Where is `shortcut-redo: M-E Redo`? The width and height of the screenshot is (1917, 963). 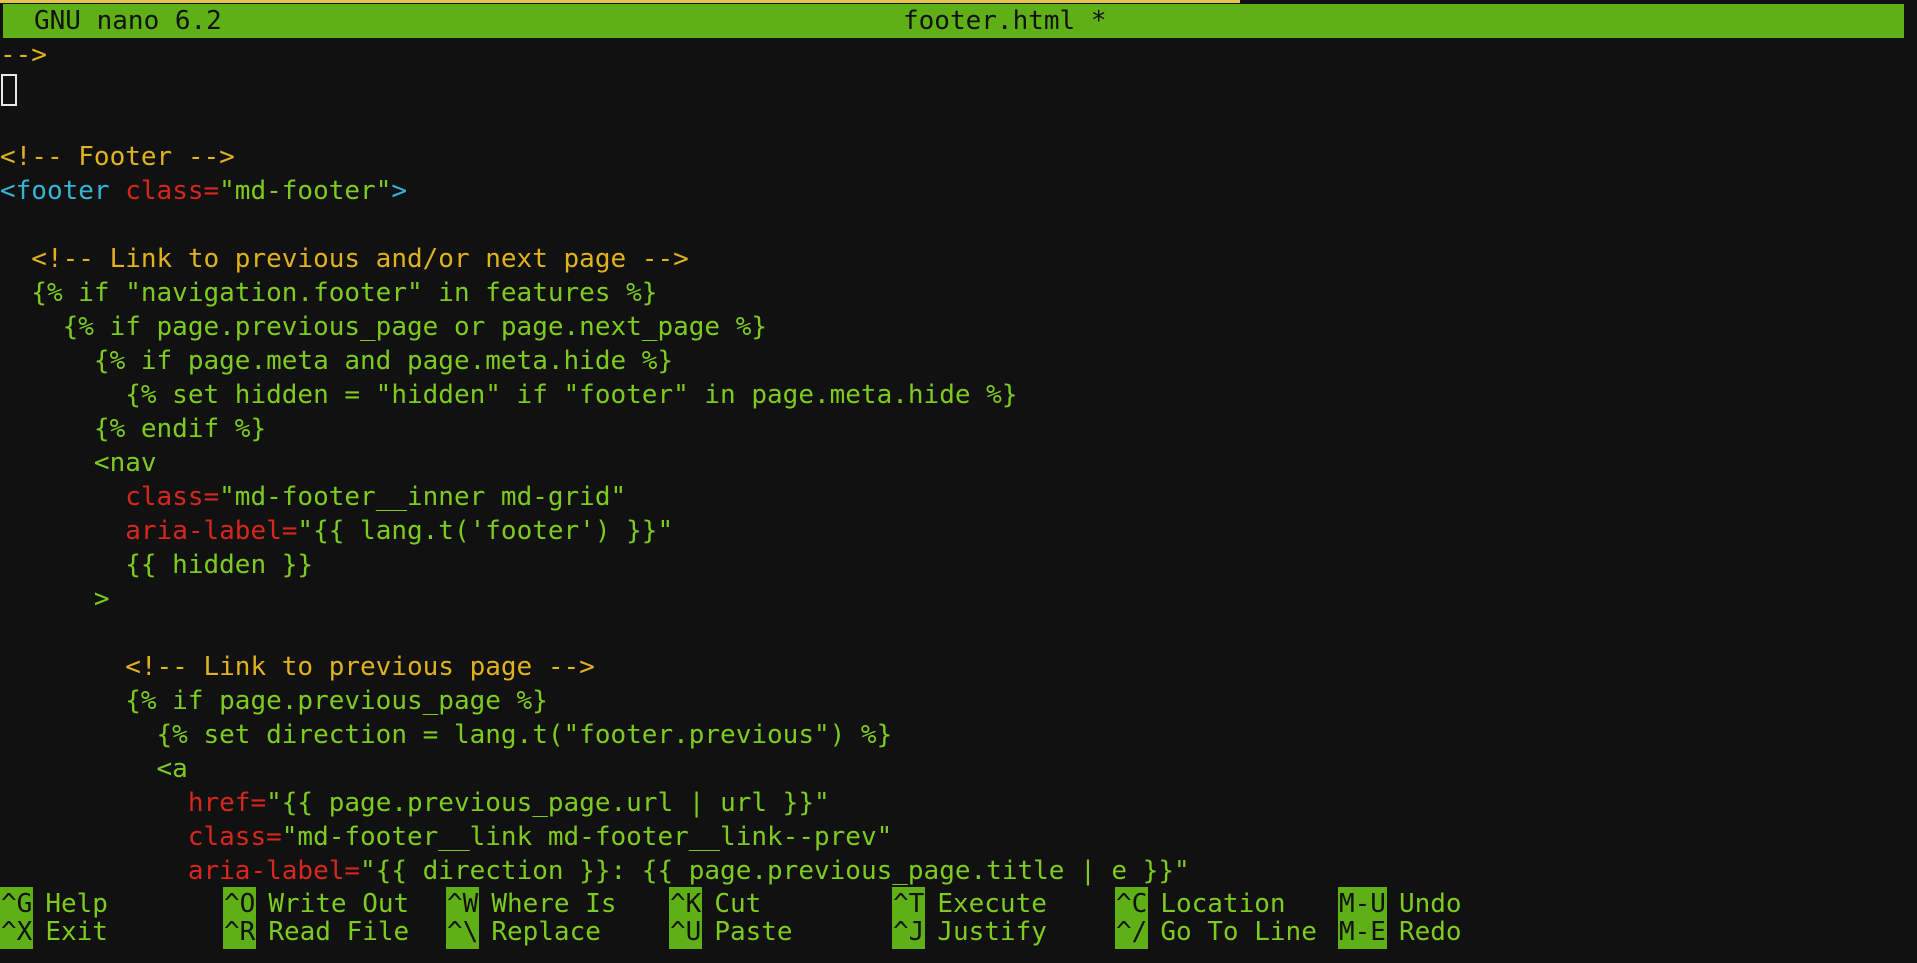 shortcut-redo: M-E Redo is located at coordinates (1400, 932).